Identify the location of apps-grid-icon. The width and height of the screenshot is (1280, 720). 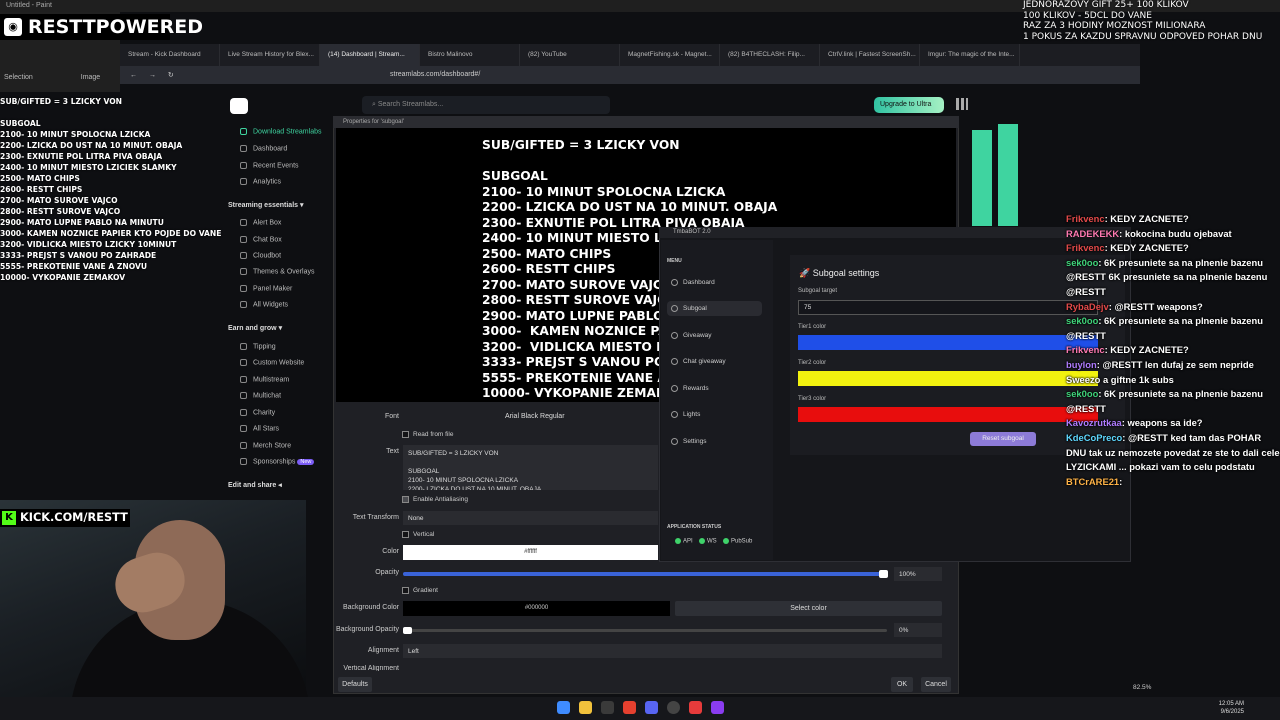
(962, 104).